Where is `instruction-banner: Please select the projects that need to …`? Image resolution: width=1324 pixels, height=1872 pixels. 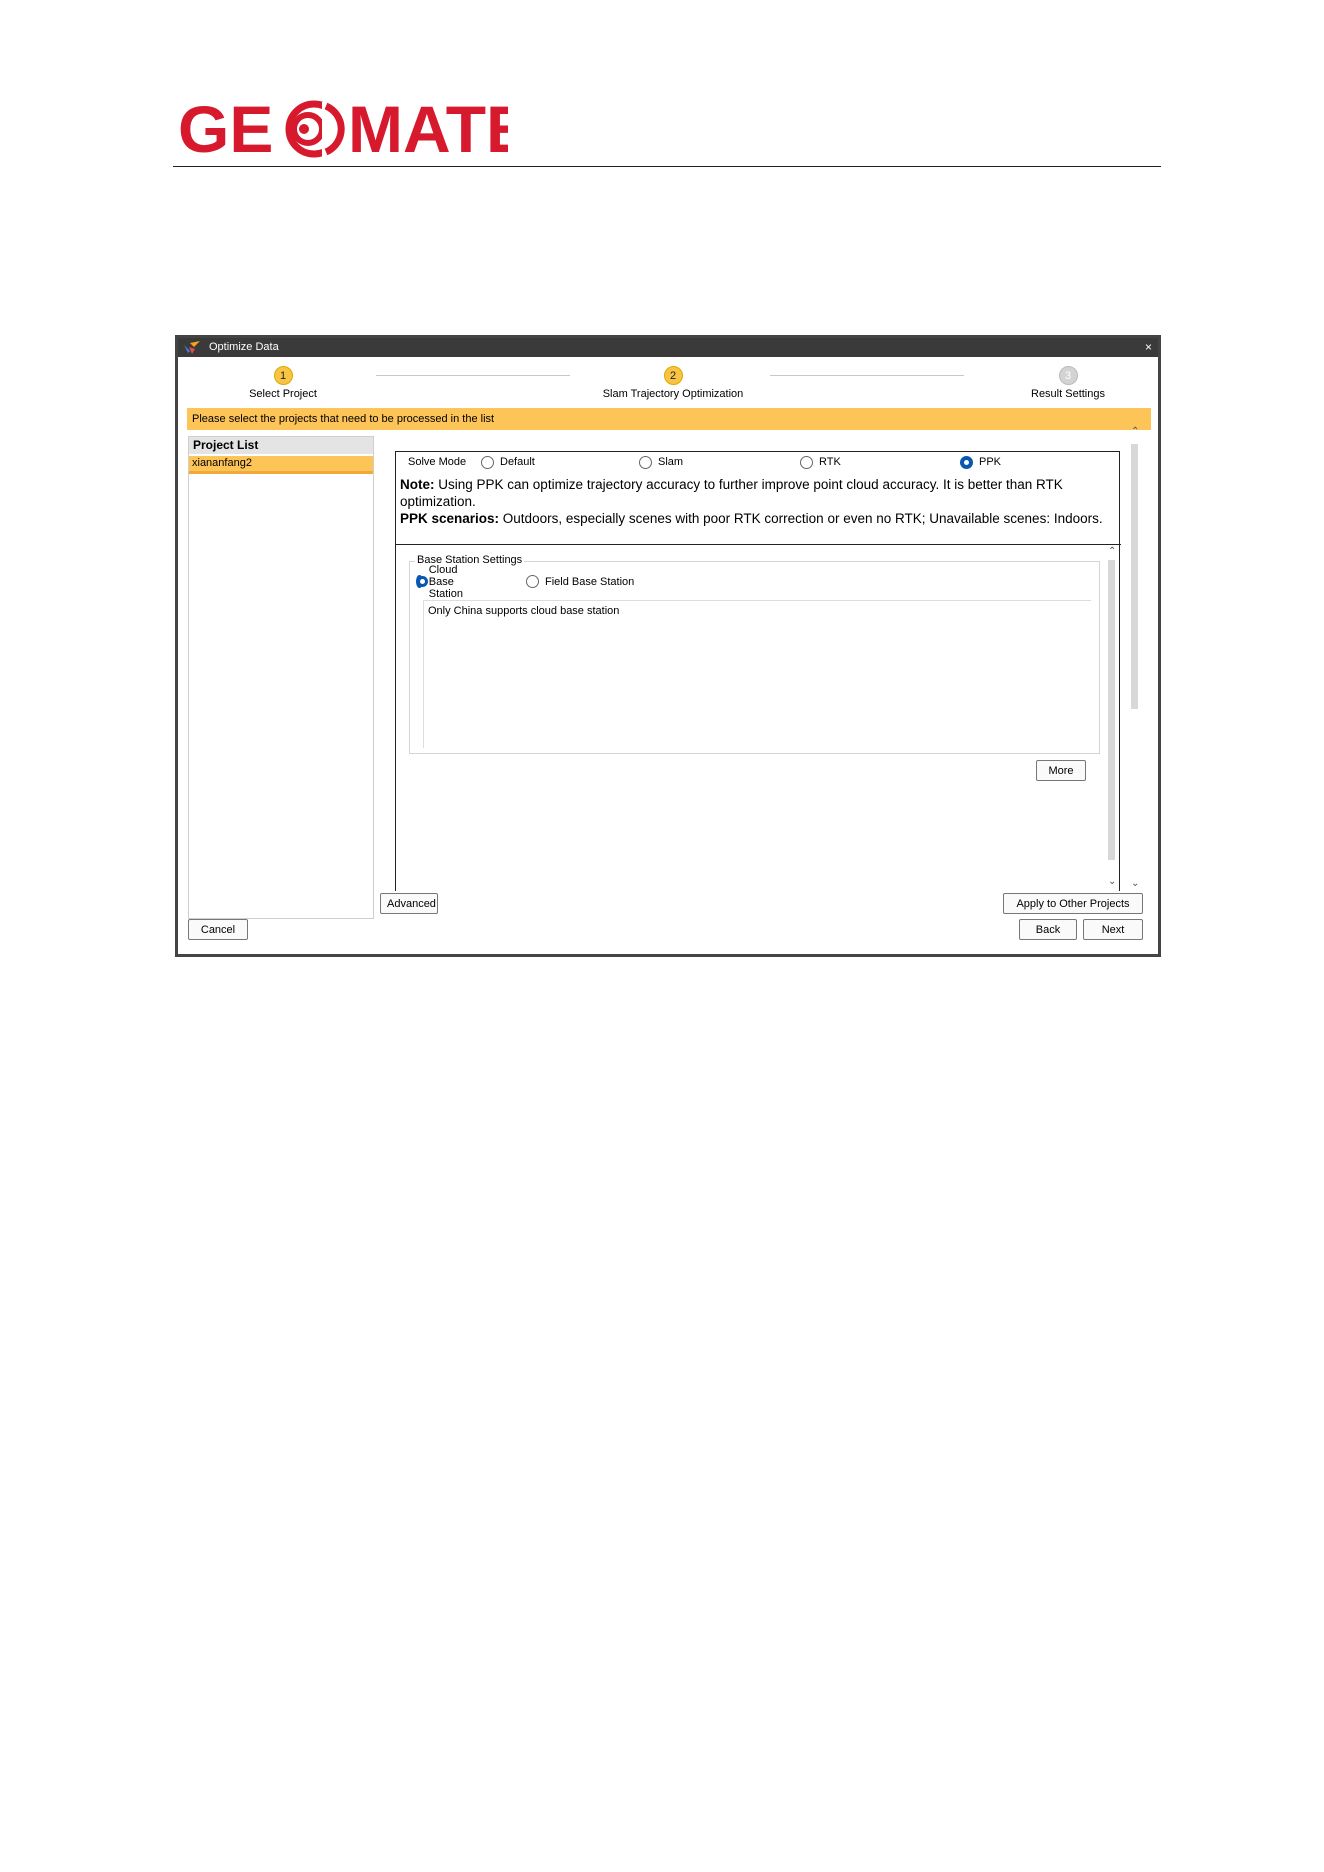
instruction-banner: Please select the projects that need to … is located at coordinates (669, 419).